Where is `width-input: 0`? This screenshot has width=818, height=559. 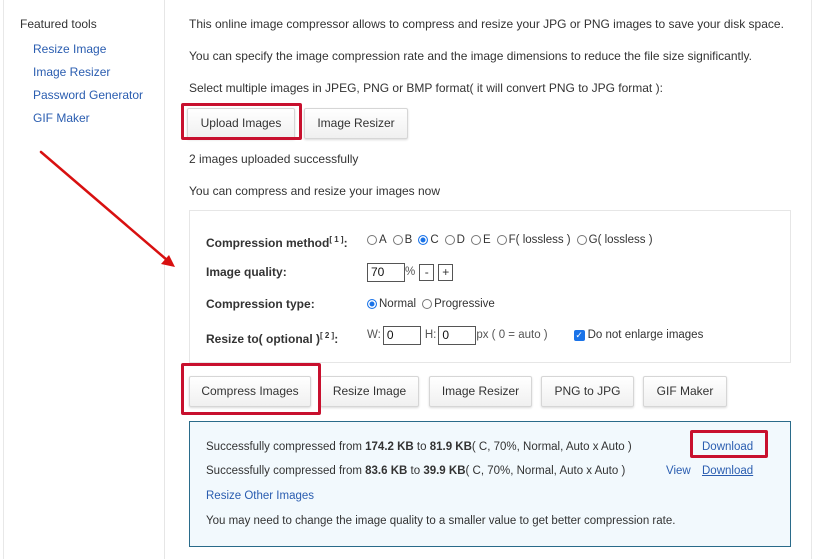
width-input: 0 is located at coordinates (401, 335).